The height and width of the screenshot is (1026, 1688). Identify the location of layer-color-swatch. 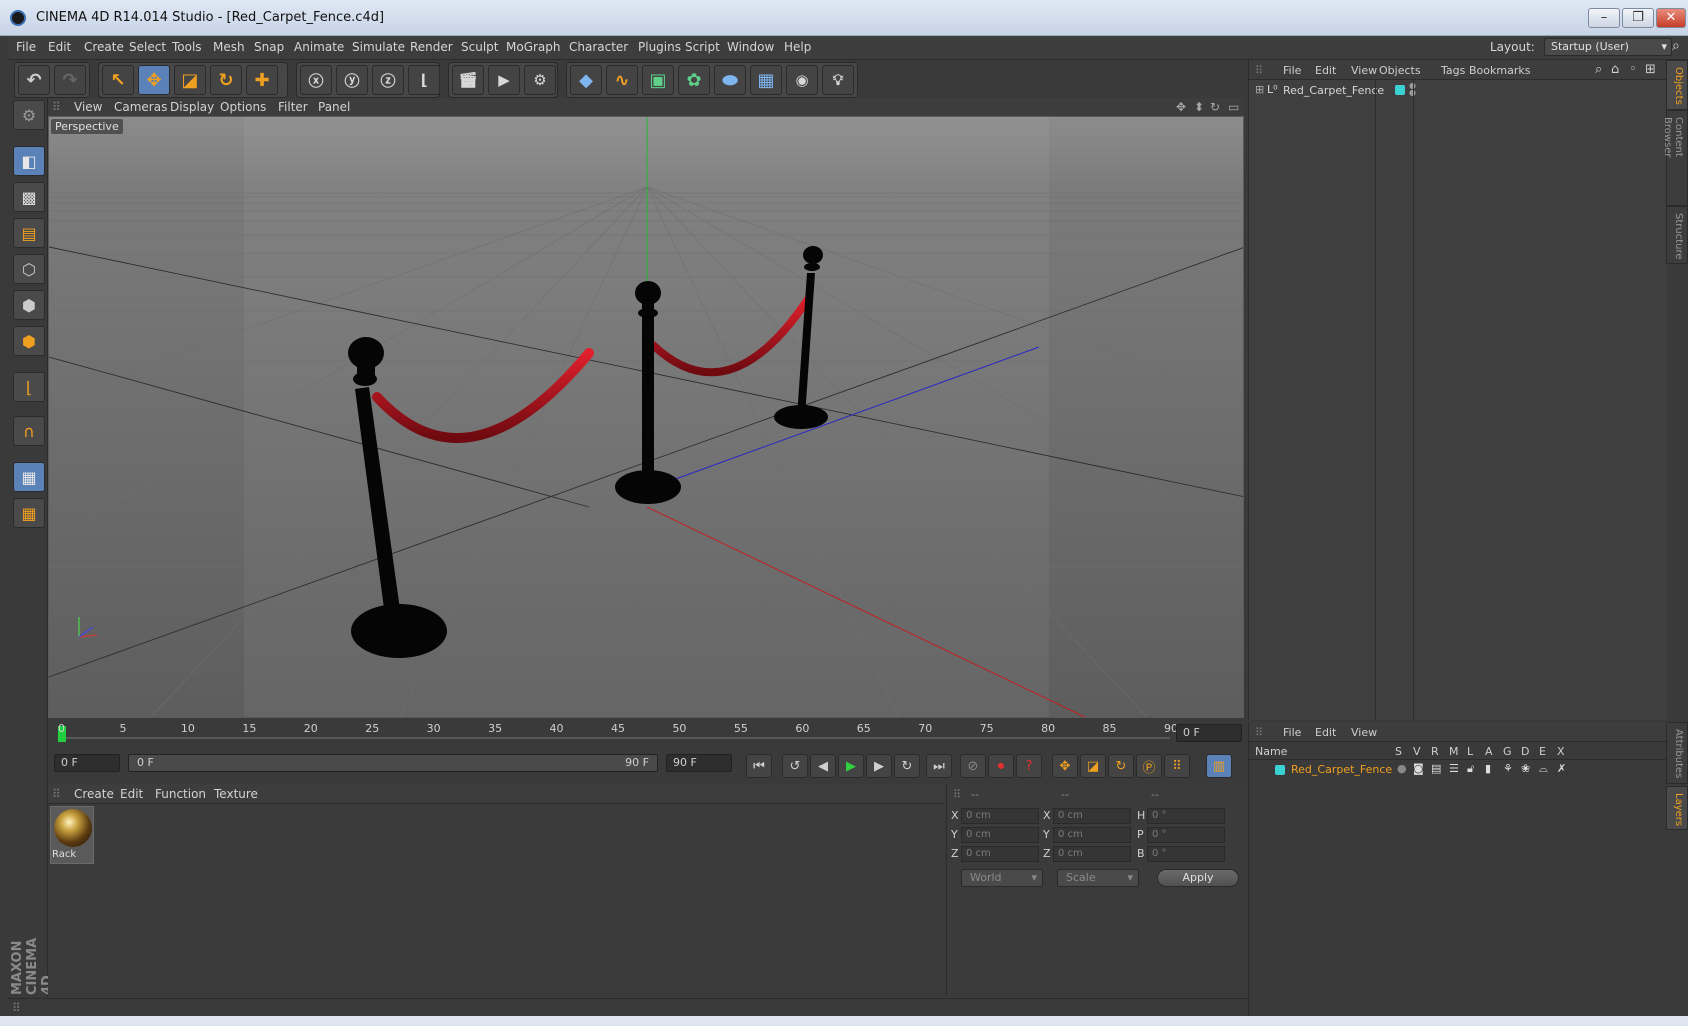
(1280, 770).